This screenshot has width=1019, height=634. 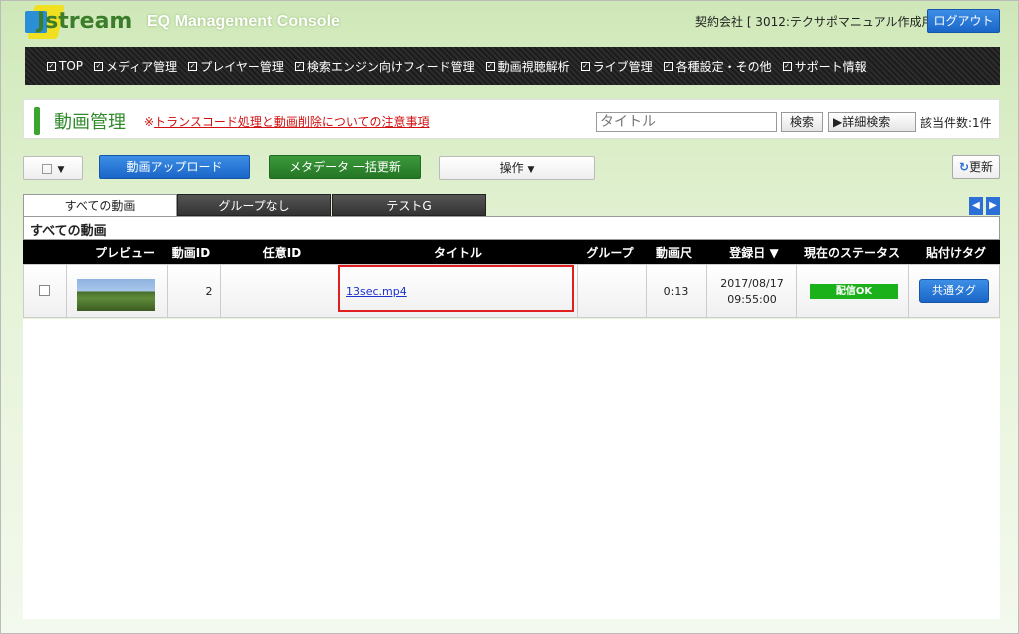 What do you see at coordinates (616, 66) in the screenshot?
I see `nav-item-live: ✓ ライブ管理` at bounding box center [616, 66].